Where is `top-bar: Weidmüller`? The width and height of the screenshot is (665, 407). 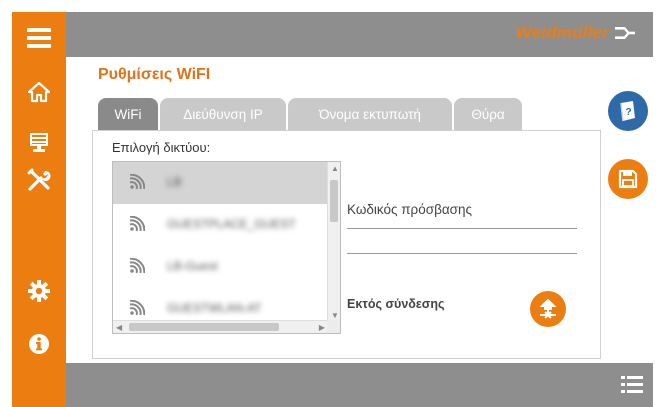
top-bar: Weidmüller is located at coordinates (359, 34).